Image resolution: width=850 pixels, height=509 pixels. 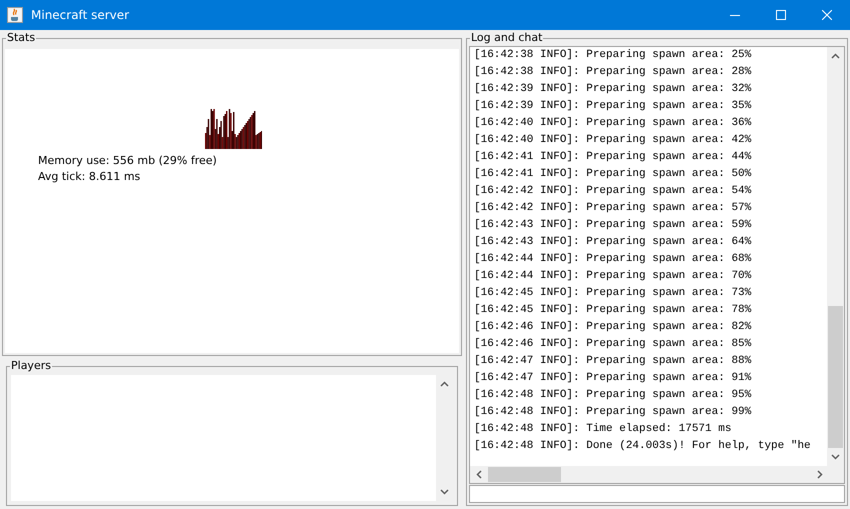 What do you see at coordinates (827, 15) in the screenshot?
I see `close-icon` at bounding box center [827, 15].